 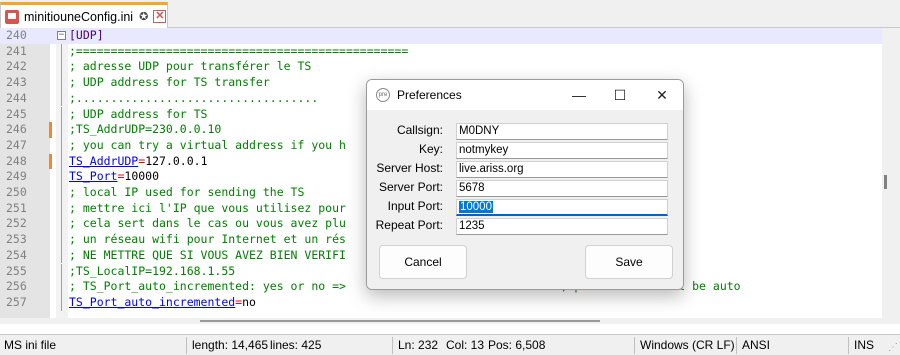 What do you see at coordinates (61, 35) in the screenshot?
I see `fold-toggle-icon: −` at bounding box center [61, 35].